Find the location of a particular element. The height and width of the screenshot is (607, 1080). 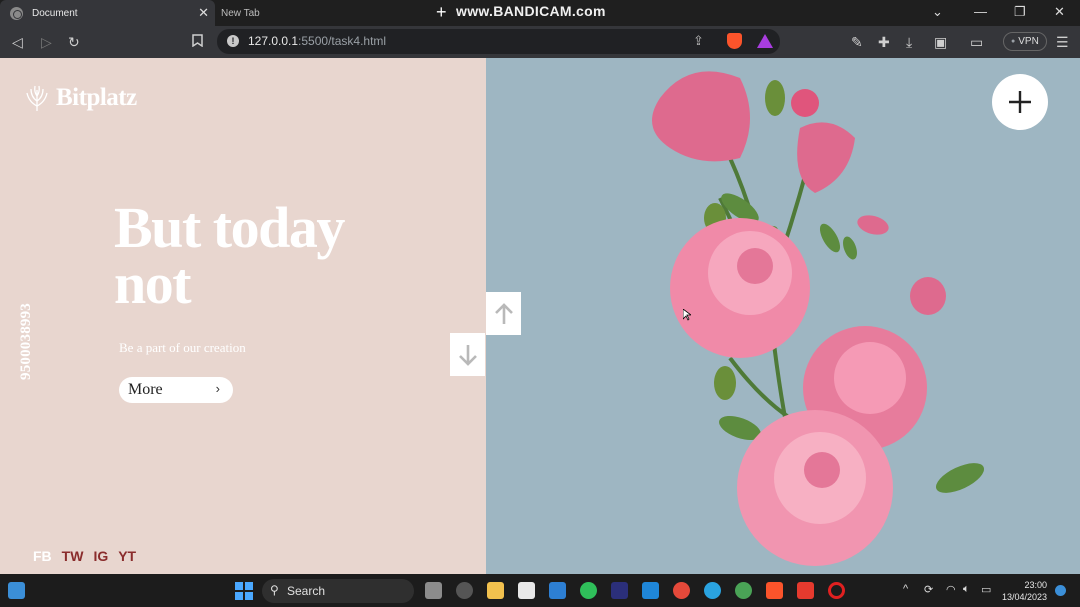

sync-icon: ⟳ is located at coordinates (928, 589).